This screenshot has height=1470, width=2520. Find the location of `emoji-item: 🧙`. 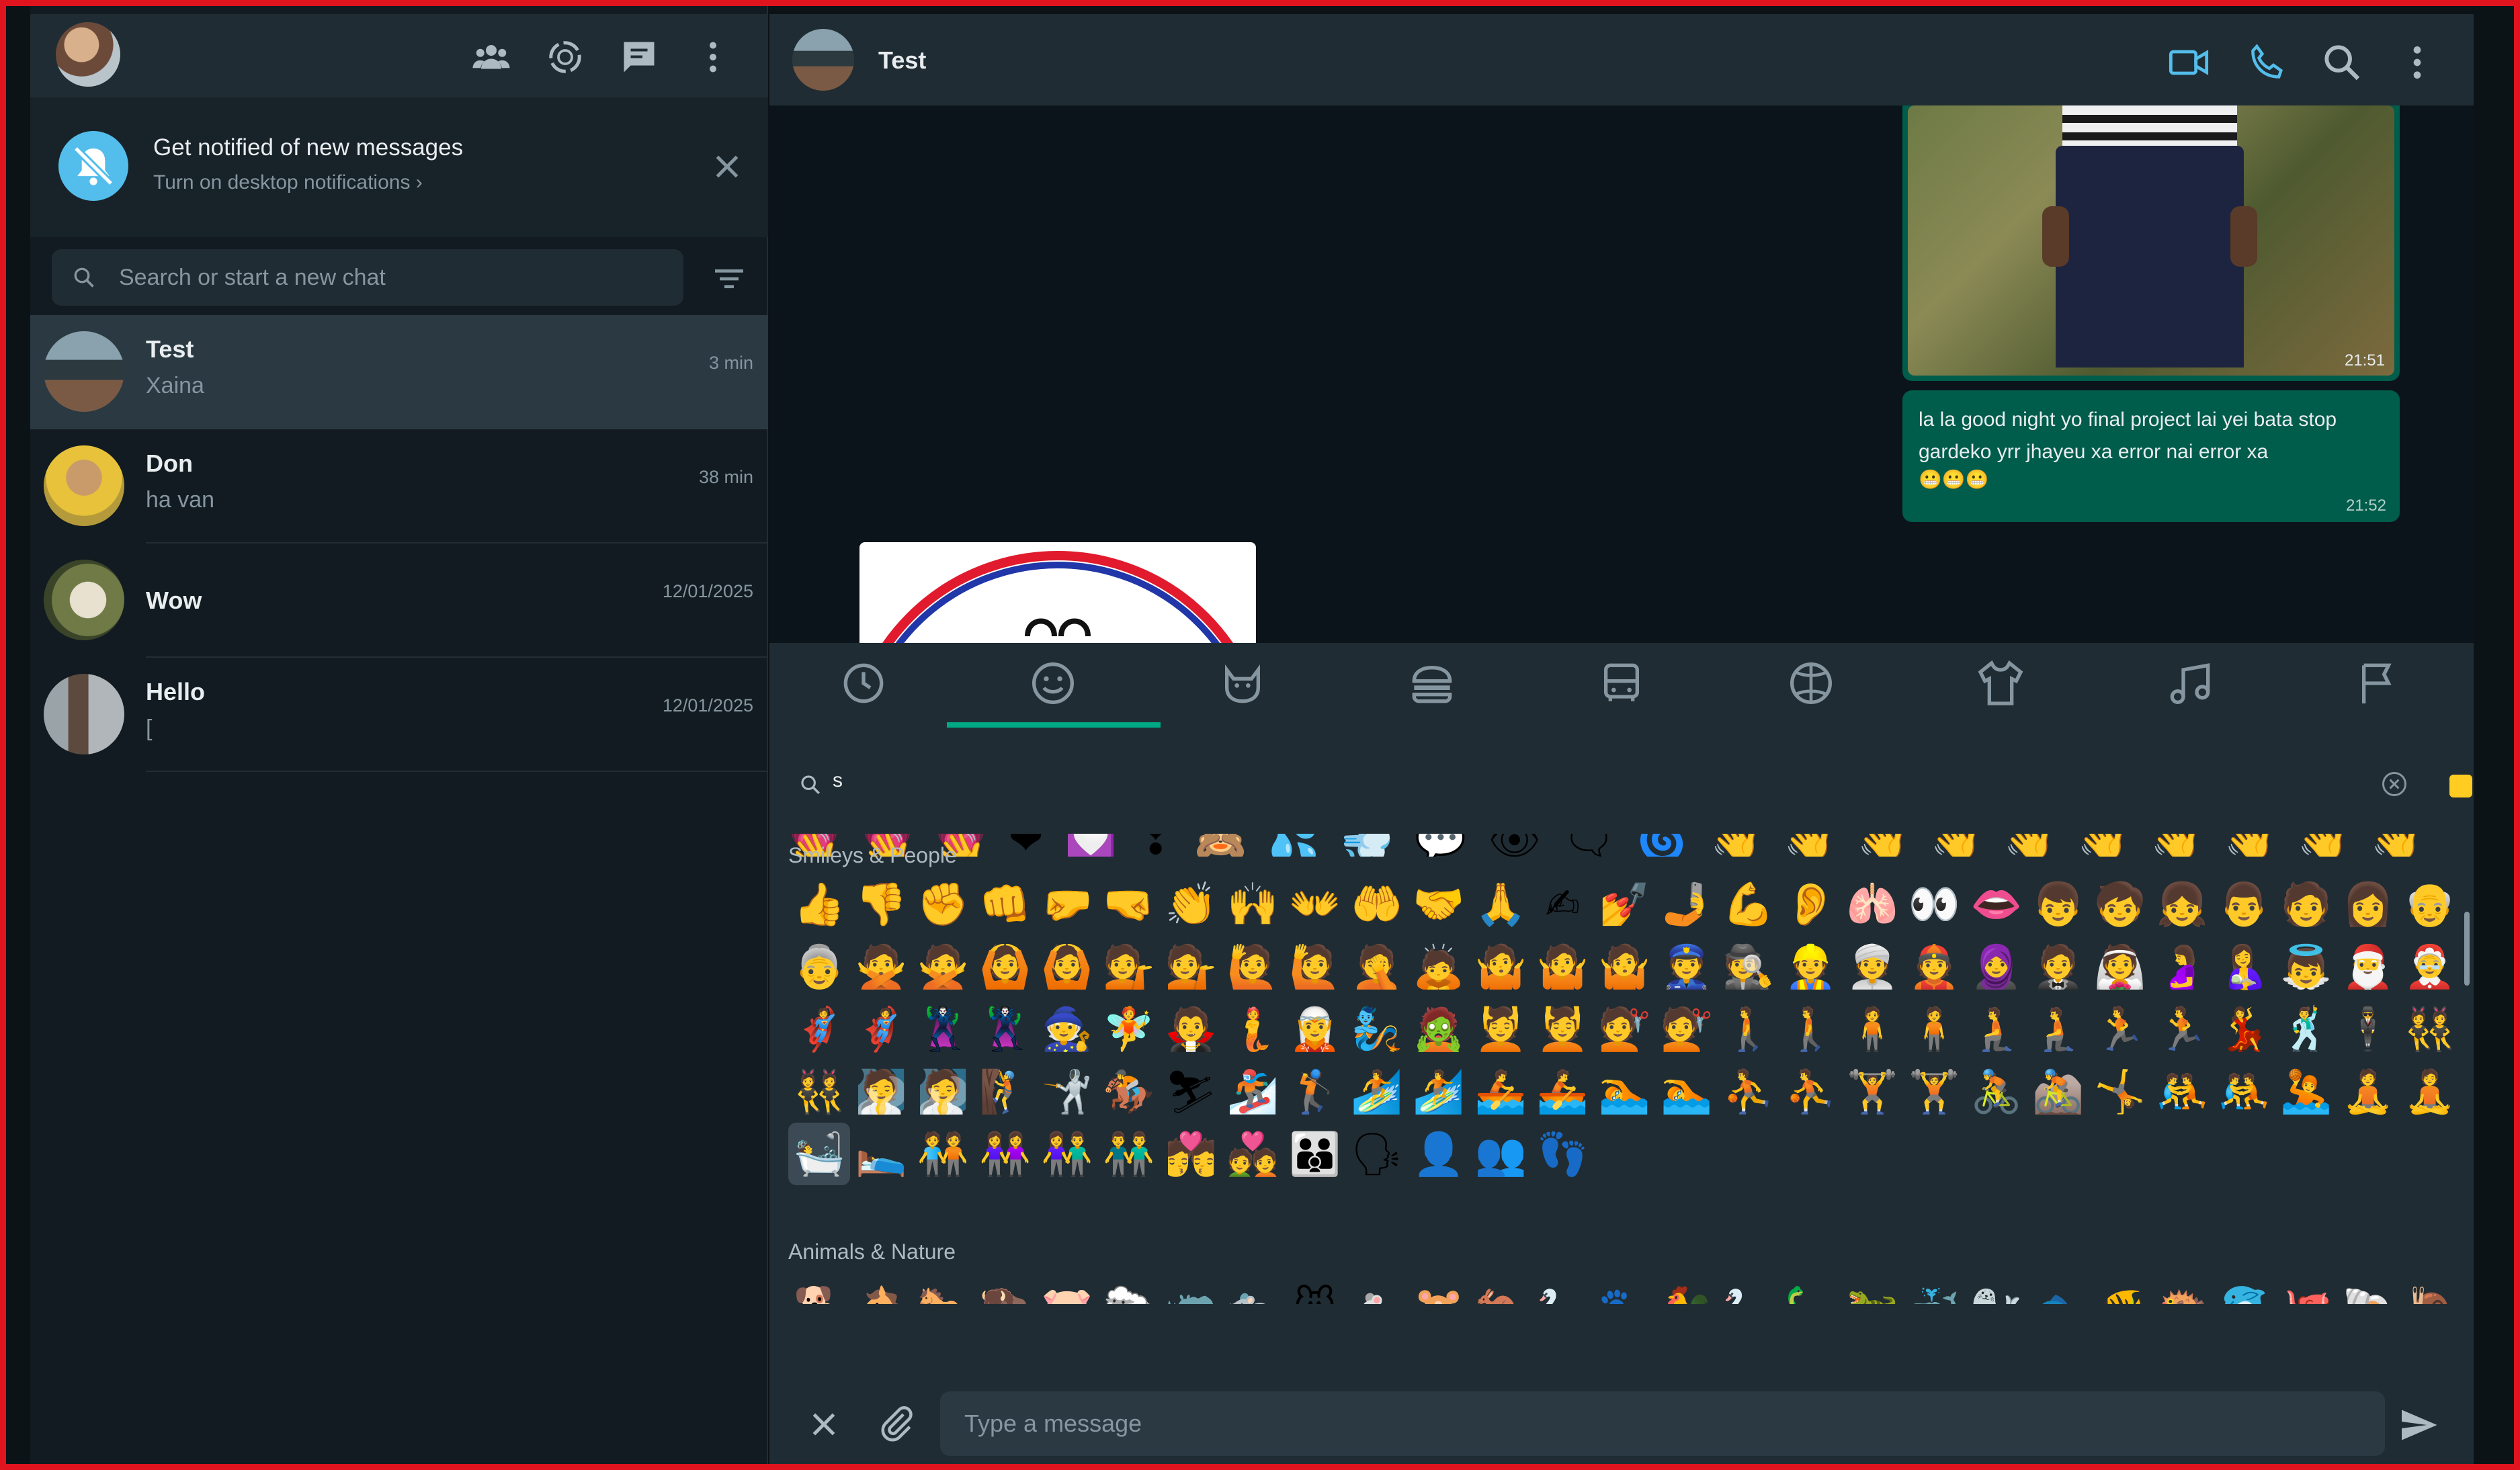

emoji-item: 🧙 is located at coordinates (1067, 1029).